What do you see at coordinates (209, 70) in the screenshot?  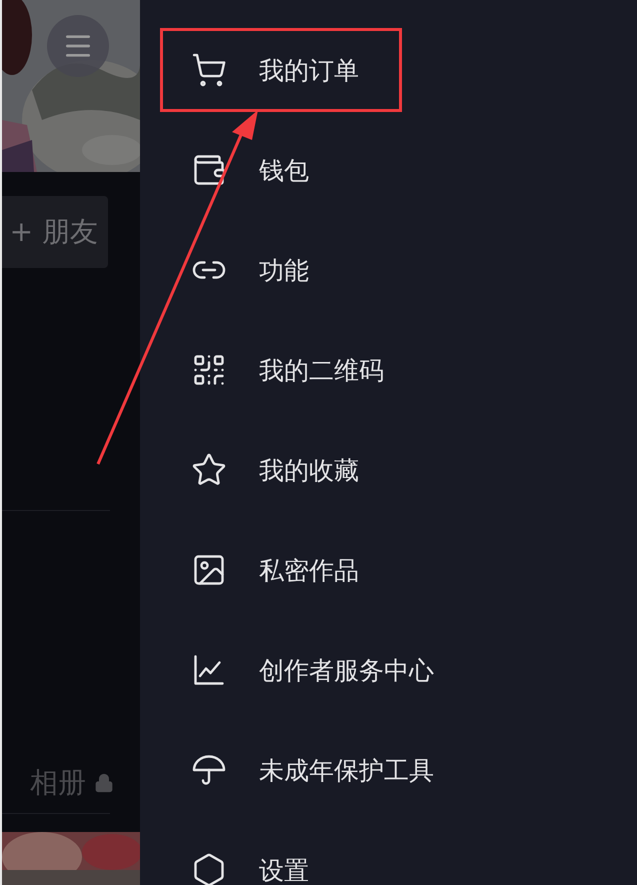 I see `cart-icon` at bounding box center [209, 70].